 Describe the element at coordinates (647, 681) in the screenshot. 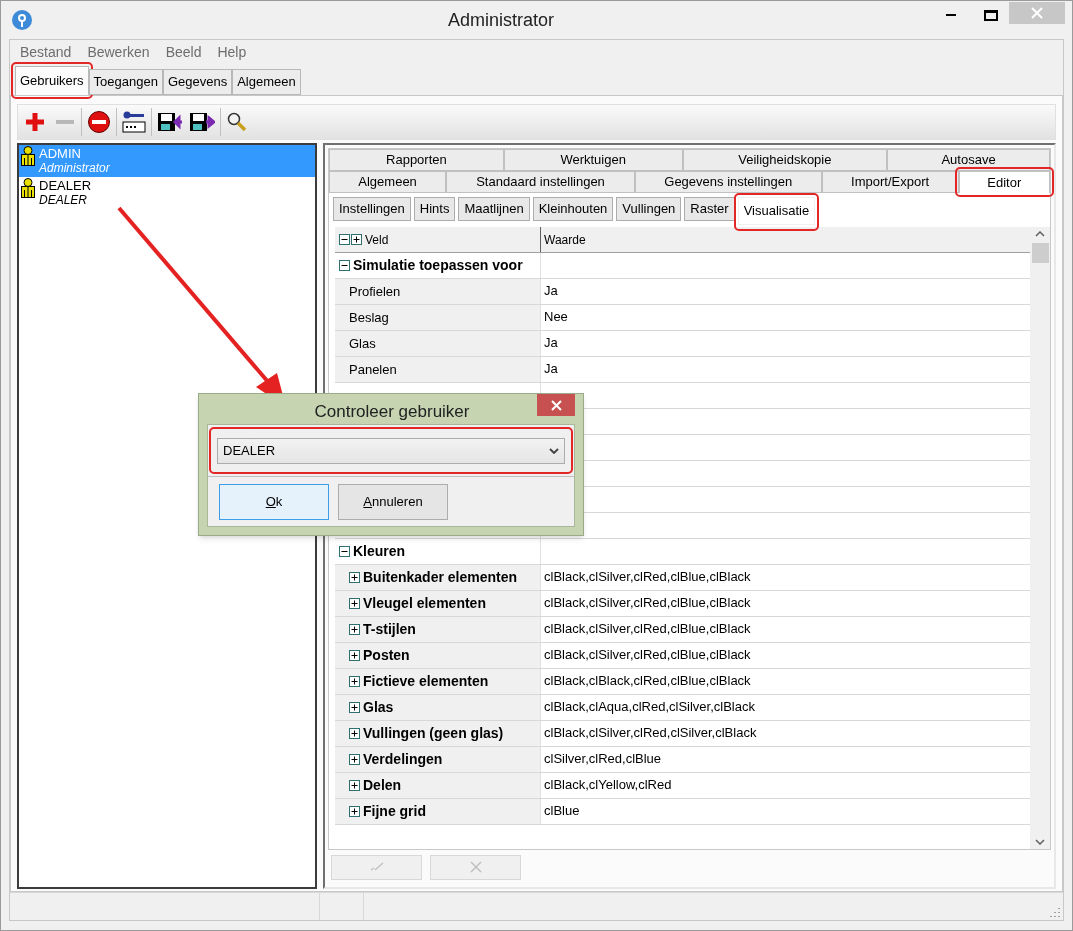

I see `field-value: clBlack,clBlack,clRed,clBlue,clBlack` at that location.